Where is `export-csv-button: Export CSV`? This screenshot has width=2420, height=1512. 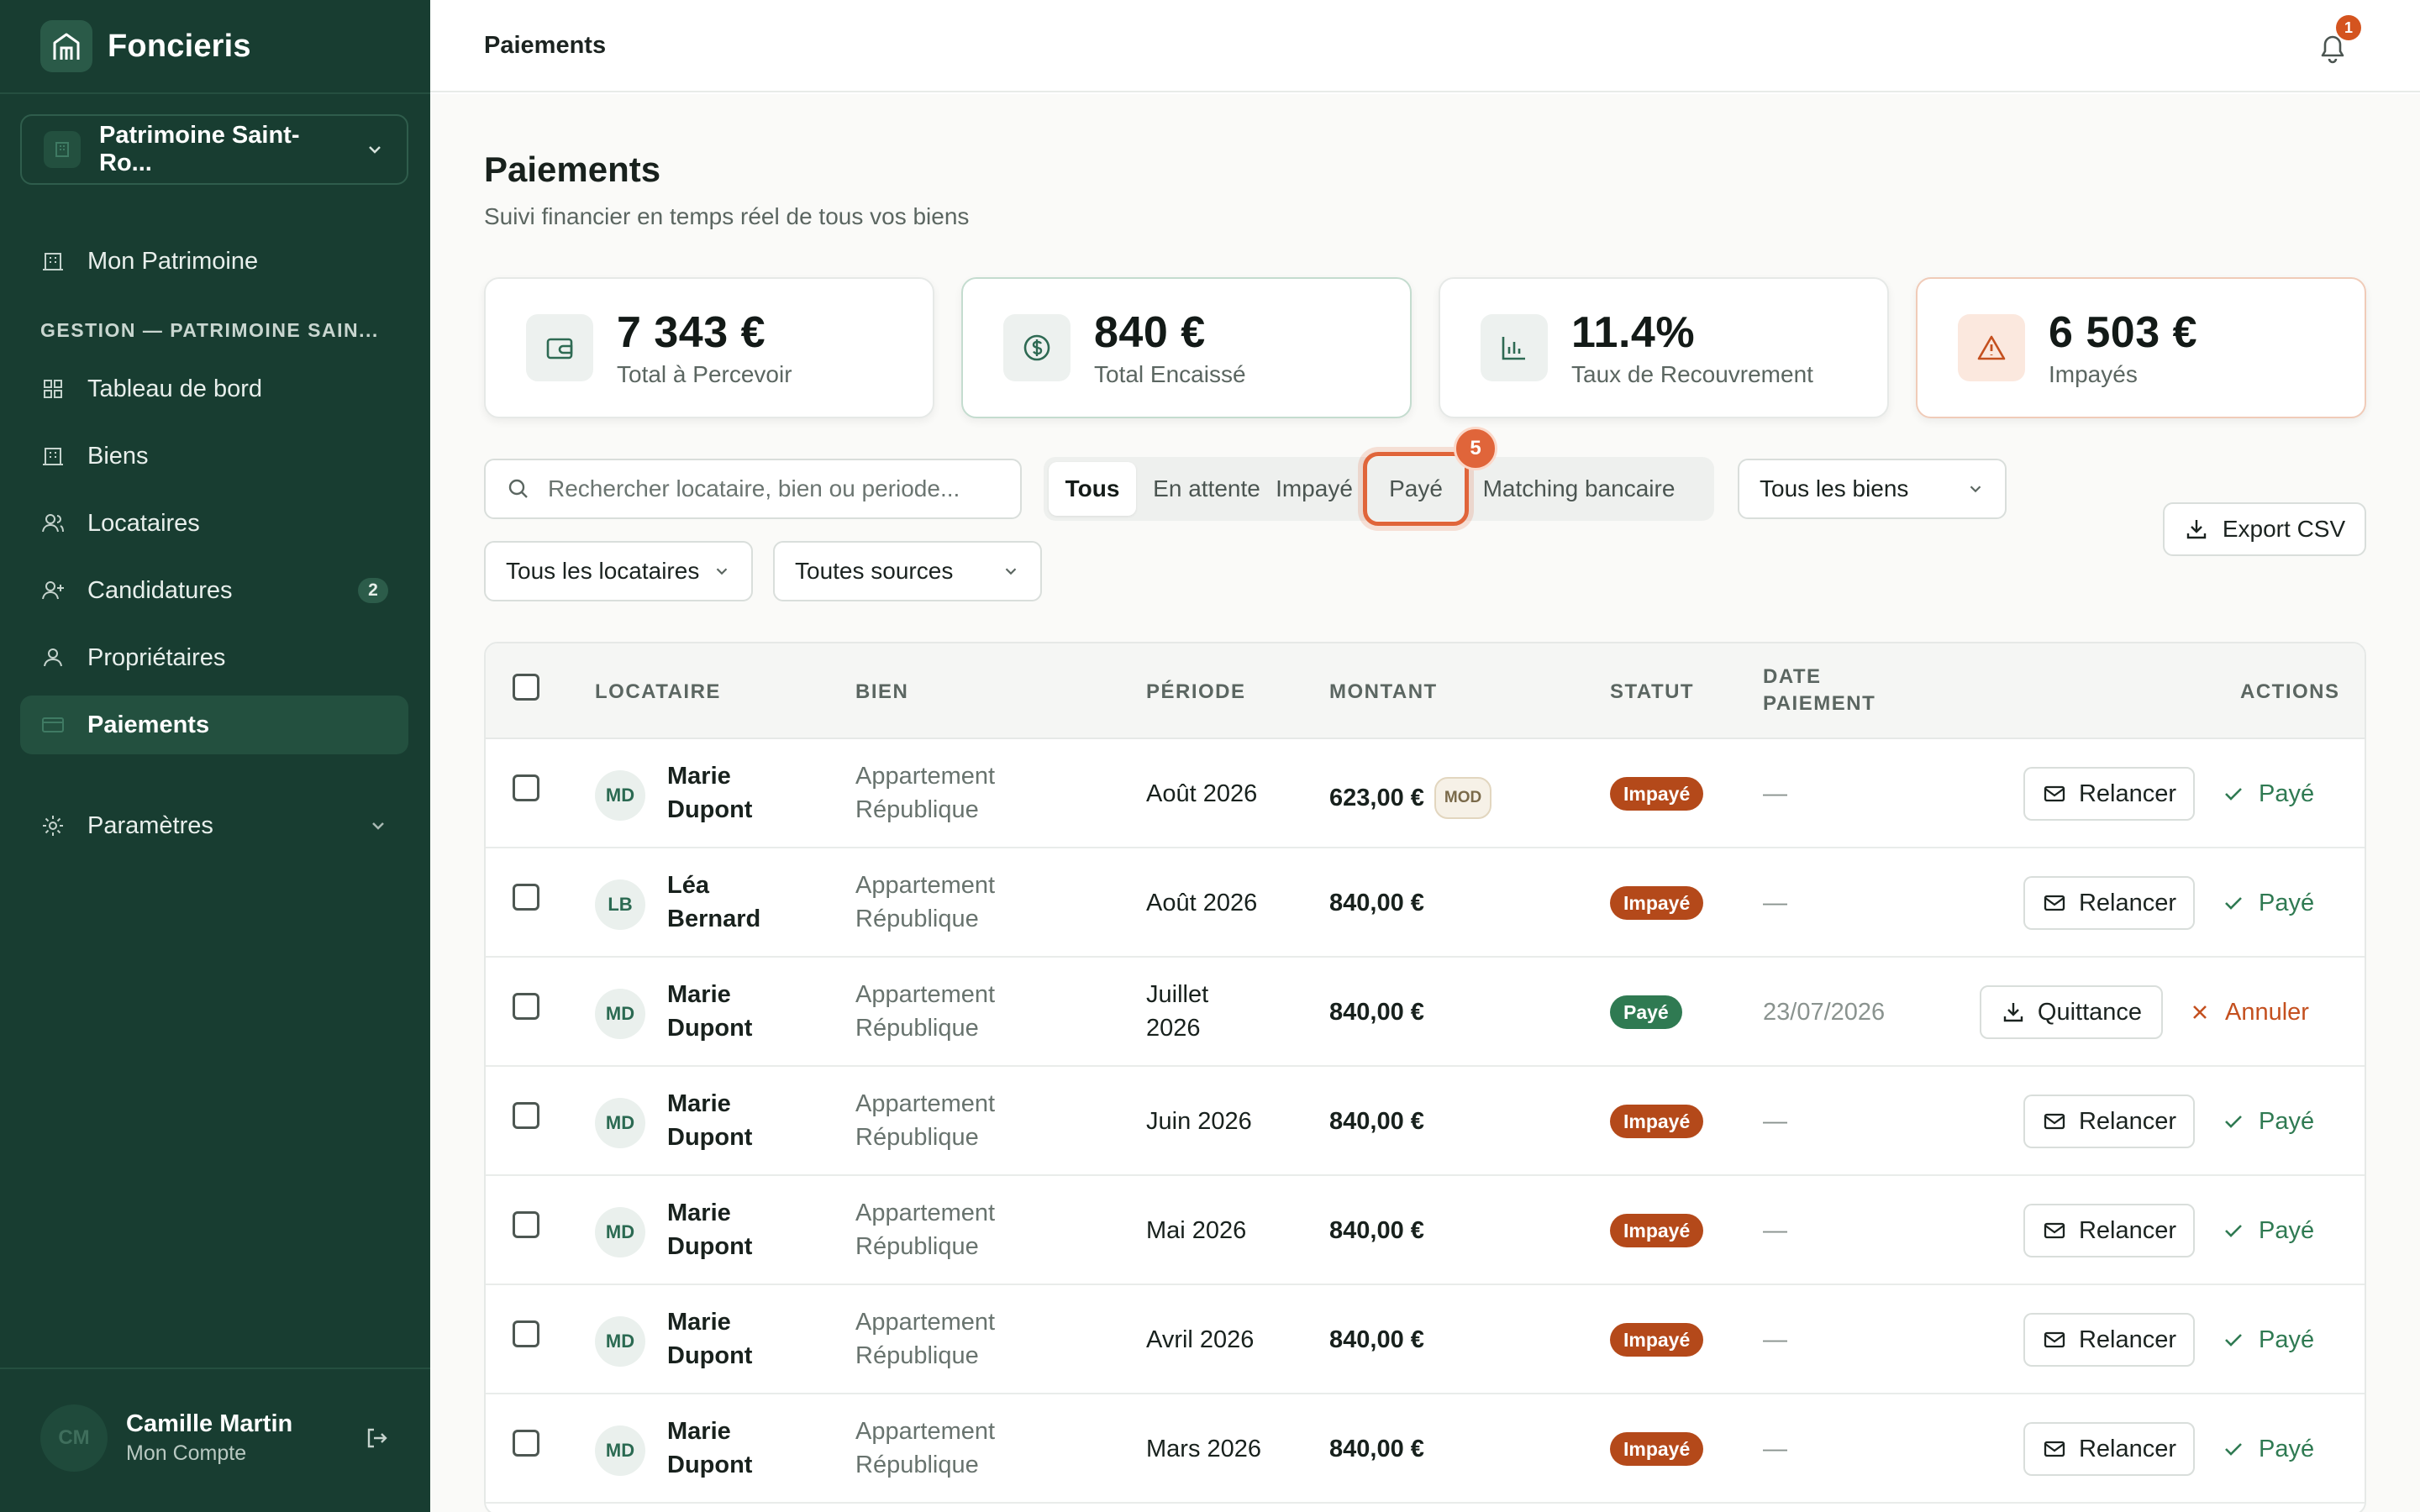
export-csv-button: Export CSV is located at coordinates (2265, 529).